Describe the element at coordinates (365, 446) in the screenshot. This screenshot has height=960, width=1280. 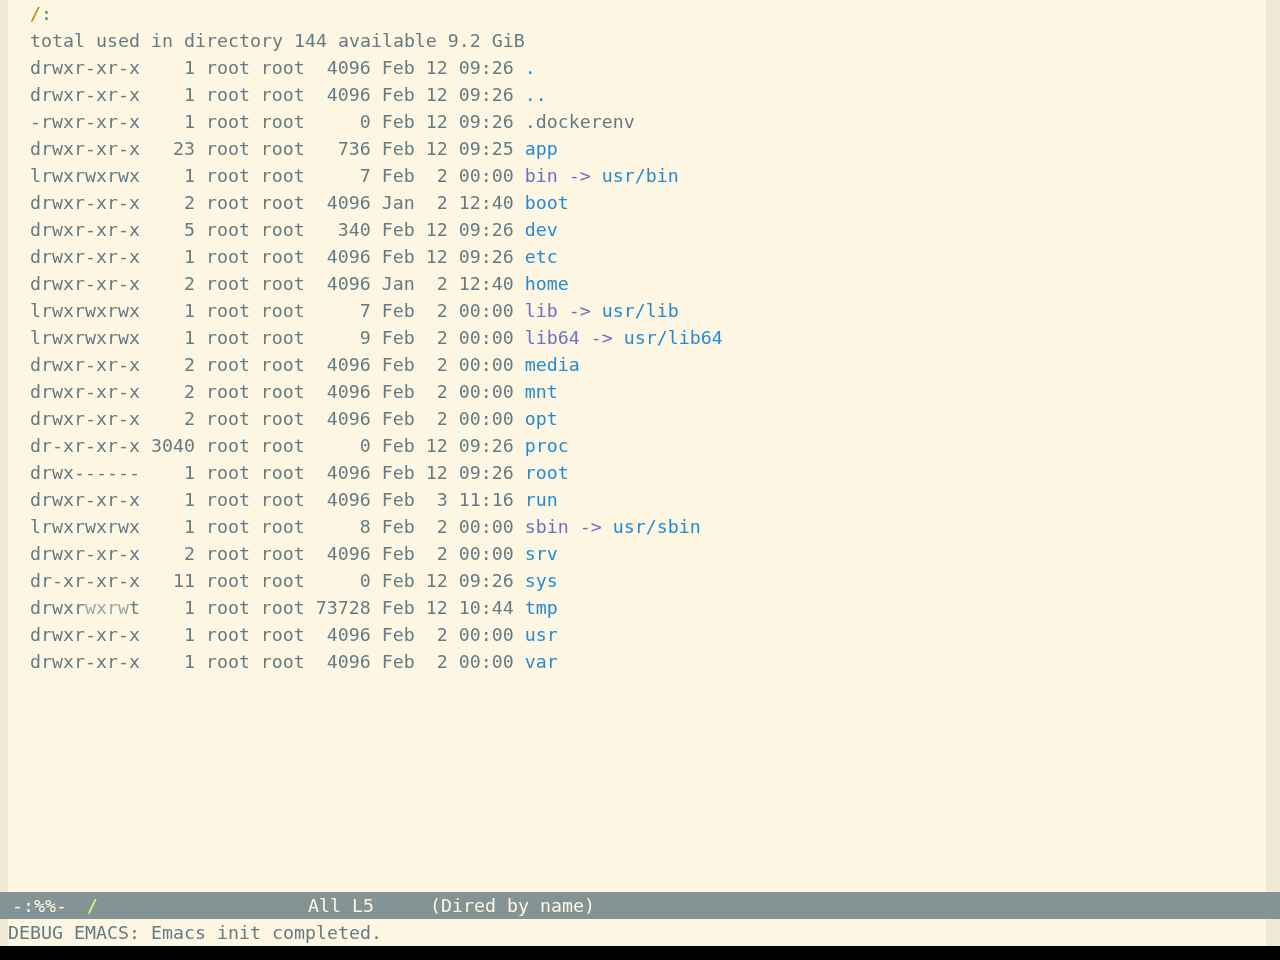
I see `file-size: 0` at that location.